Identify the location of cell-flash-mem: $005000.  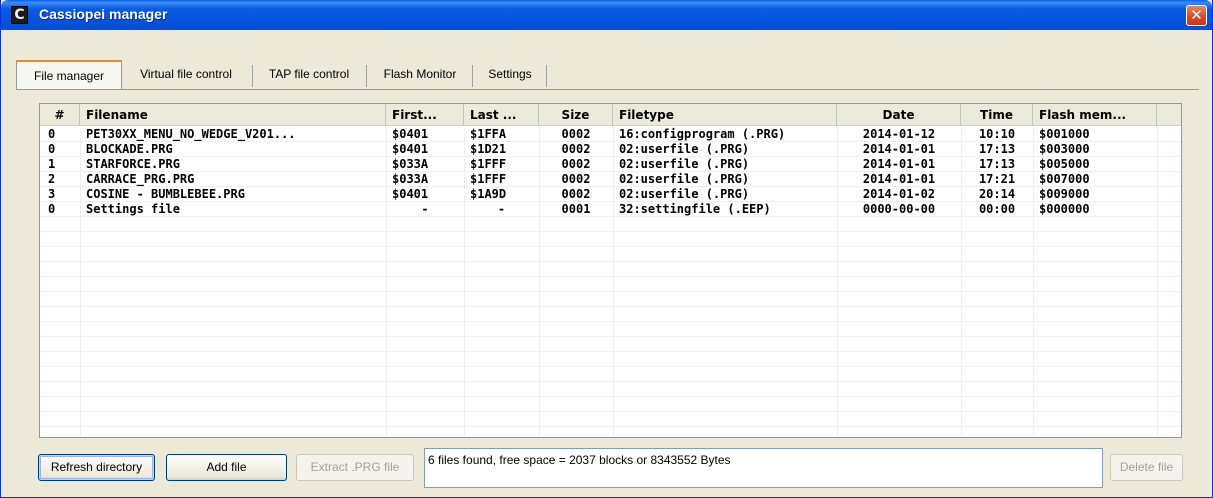
(1064, 164).